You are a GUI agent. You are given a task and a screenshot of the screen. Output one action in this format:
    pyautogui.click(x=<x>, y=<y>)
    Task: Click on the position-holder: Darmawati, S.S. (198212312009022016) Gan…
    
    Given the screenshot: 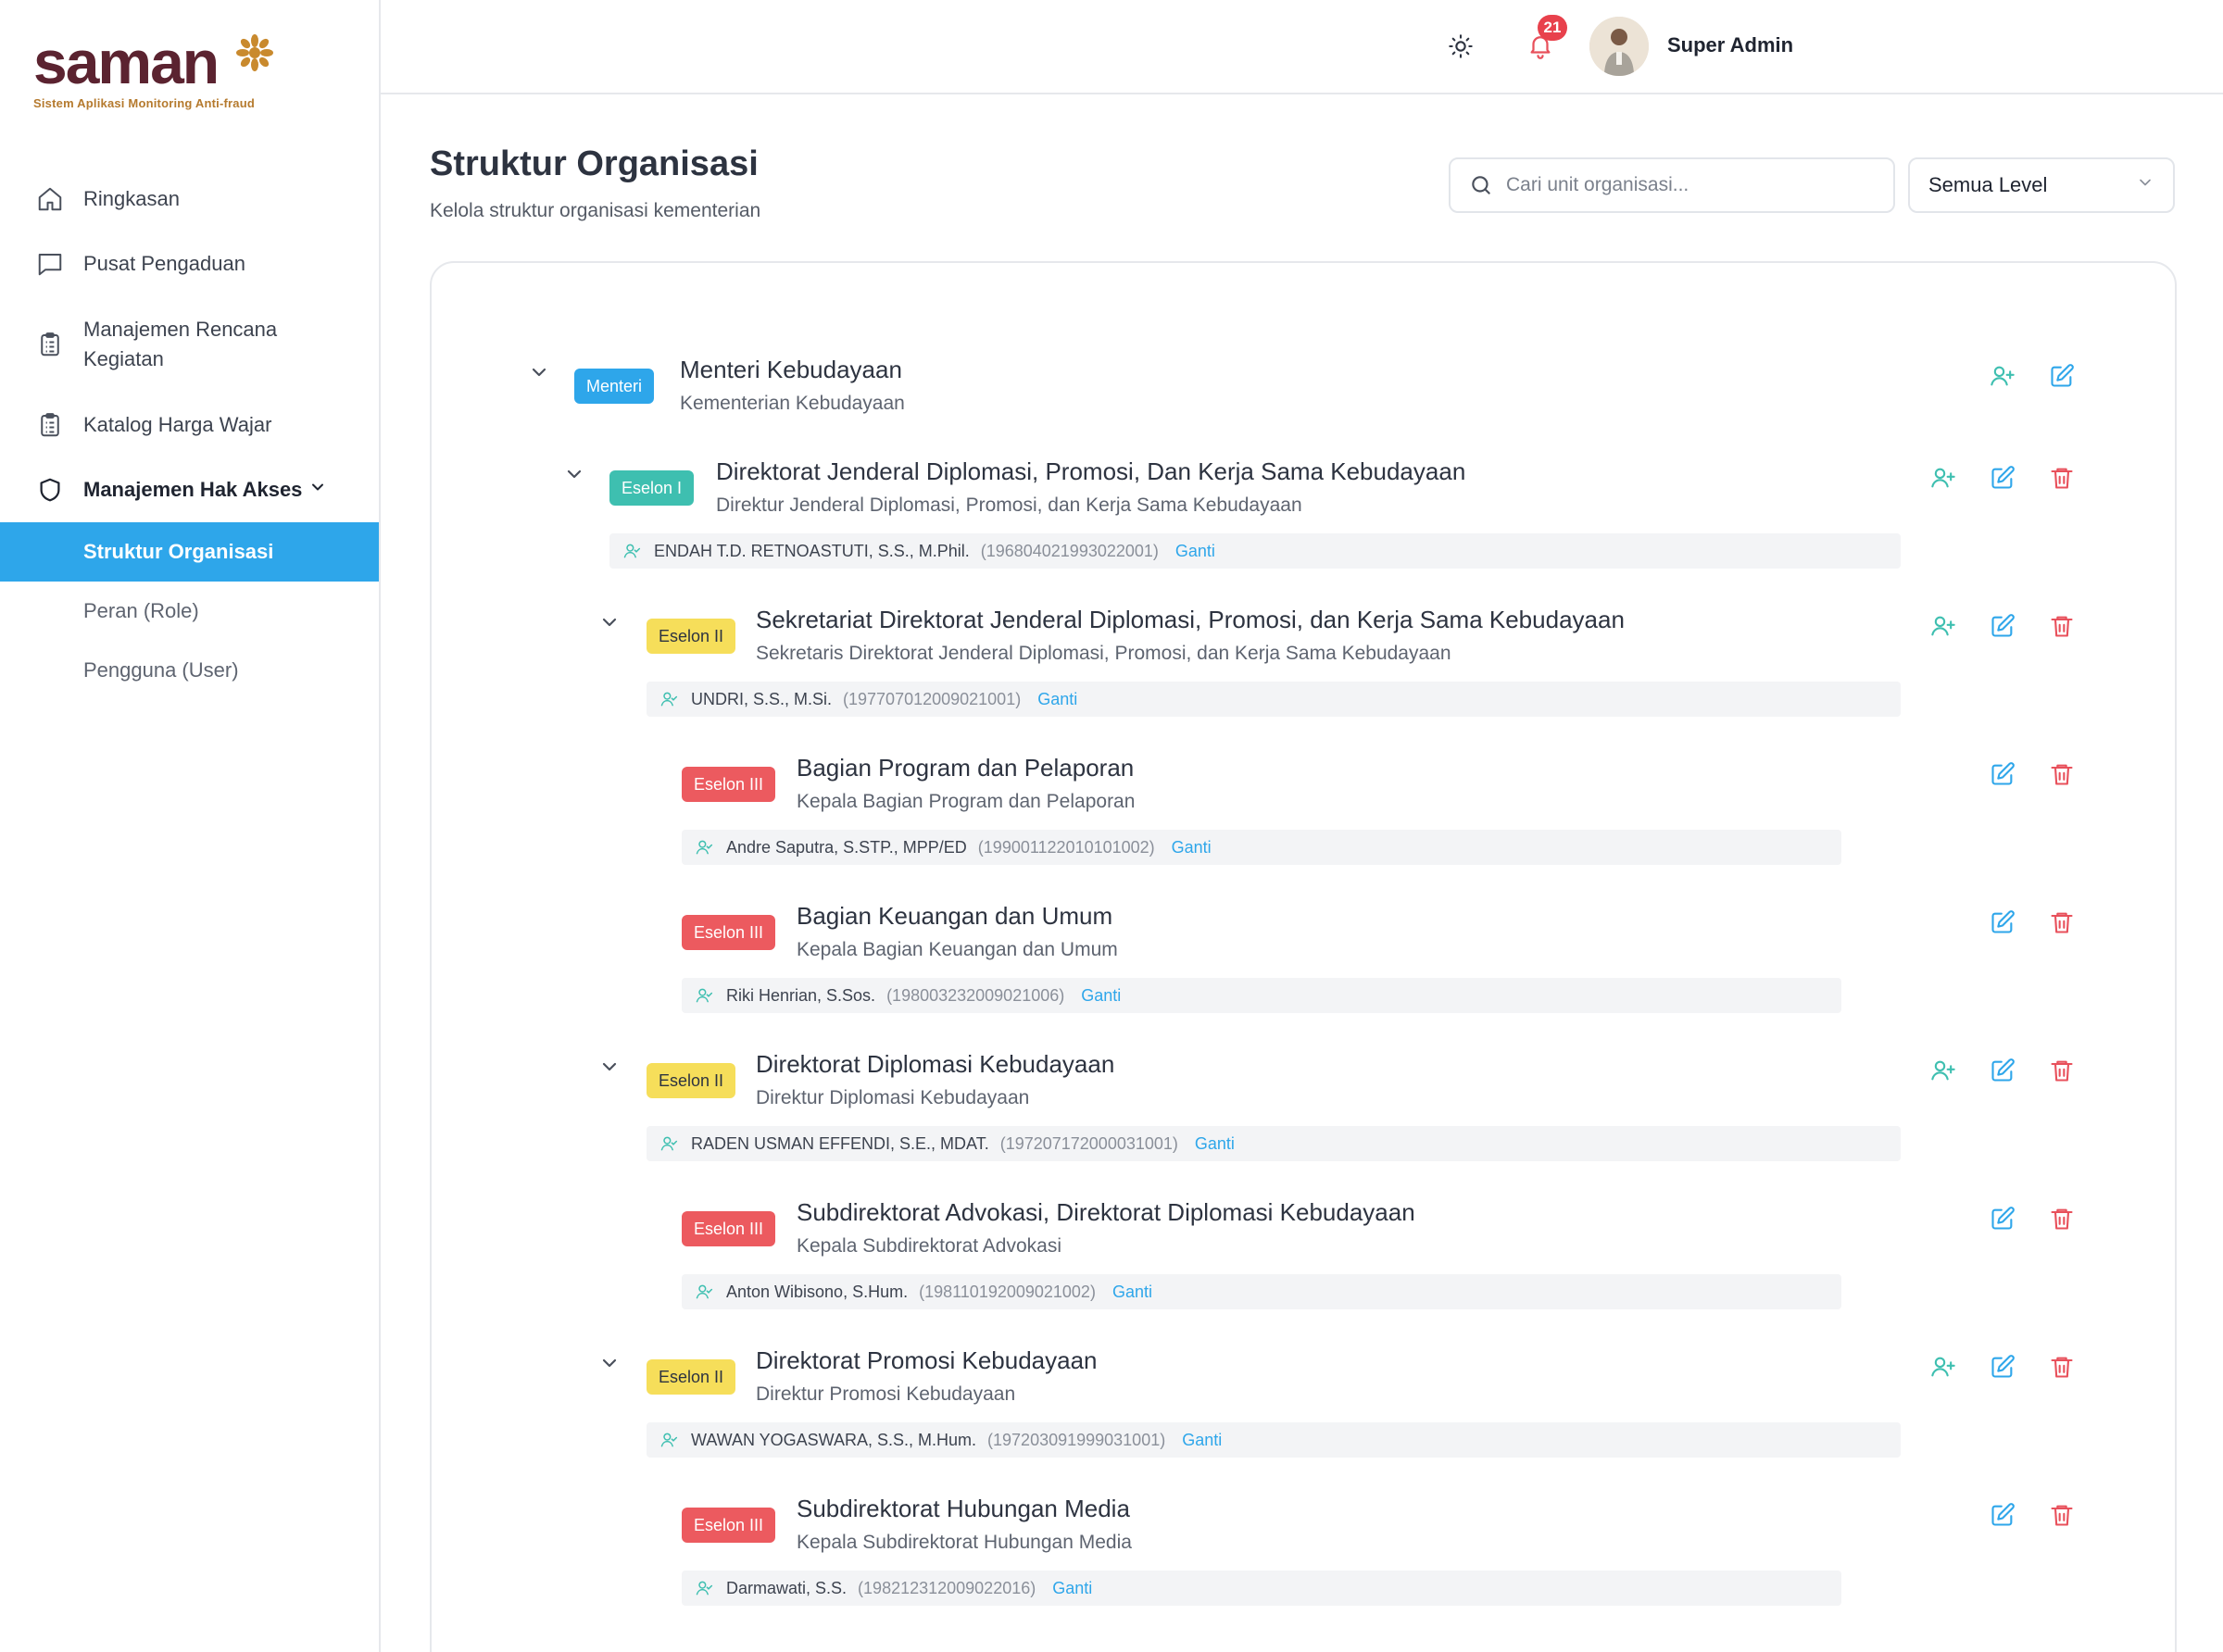 What is the action you would take?
    pyautogui.click(x=1261, y=1588)
    